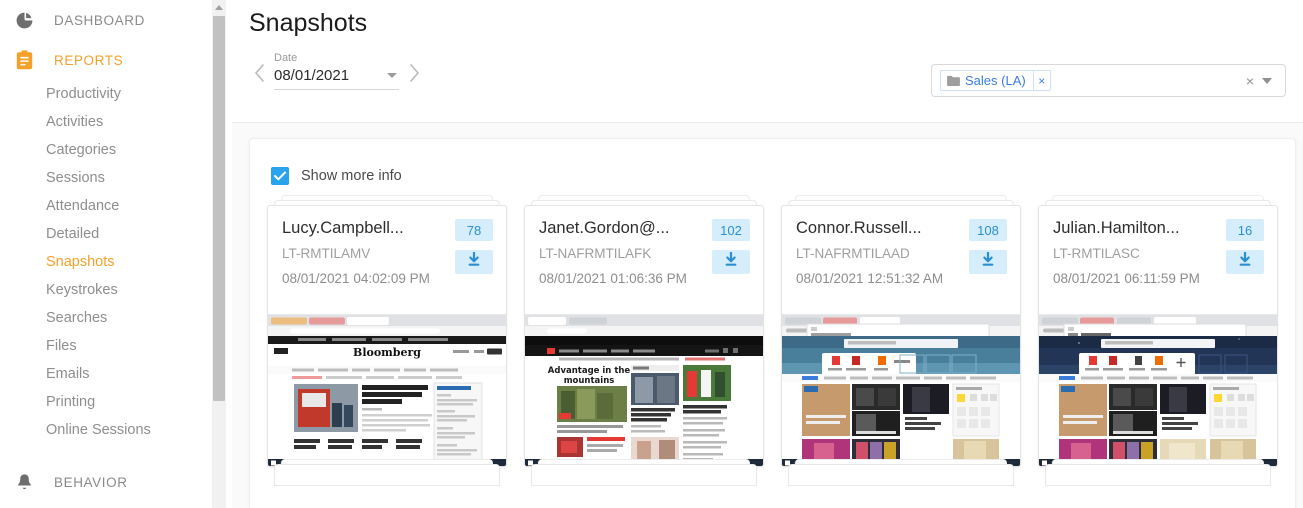 The image size is (1303, 508). What do you see at coordinates (83, 94) in the screenshot?
I see `sidebar-subitem-label: Productivity` at bounding box center [83, 94].